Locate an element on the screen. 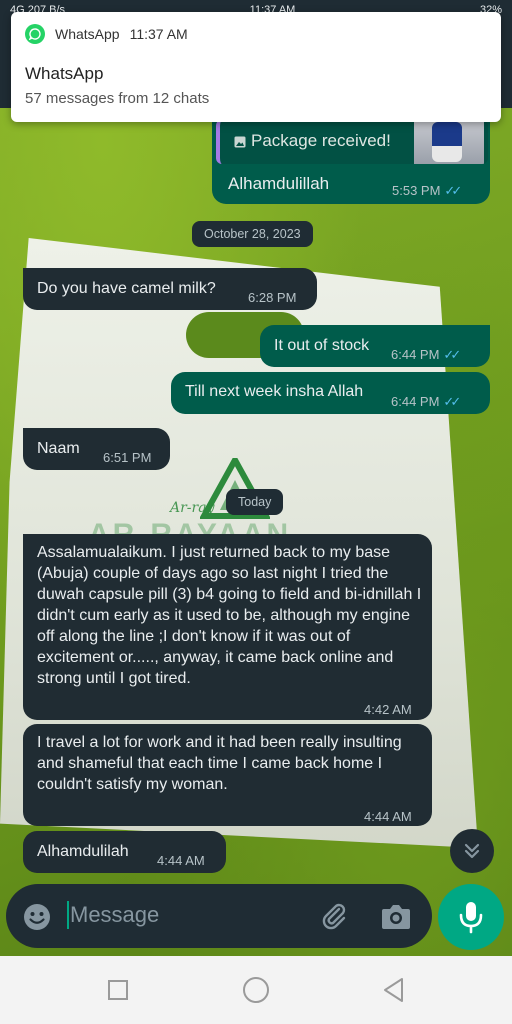 This screenshot has height=1024, width=512. message-bubble-incoming: Do you have camel milk? 6:28 PM is located at coordinates (170, 289).